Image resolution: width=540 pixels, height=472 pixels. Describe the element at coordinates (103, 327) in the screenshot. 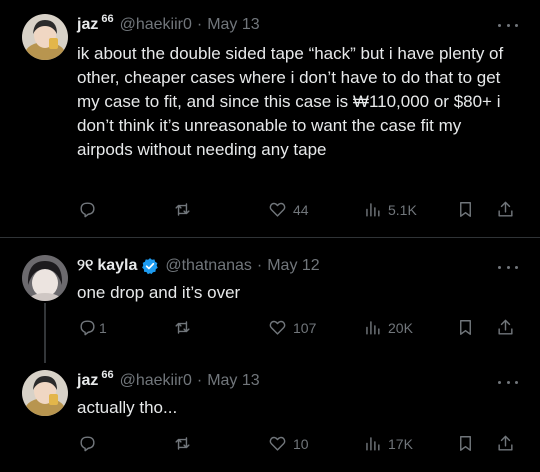

I see `reply-count: 1` at that location.